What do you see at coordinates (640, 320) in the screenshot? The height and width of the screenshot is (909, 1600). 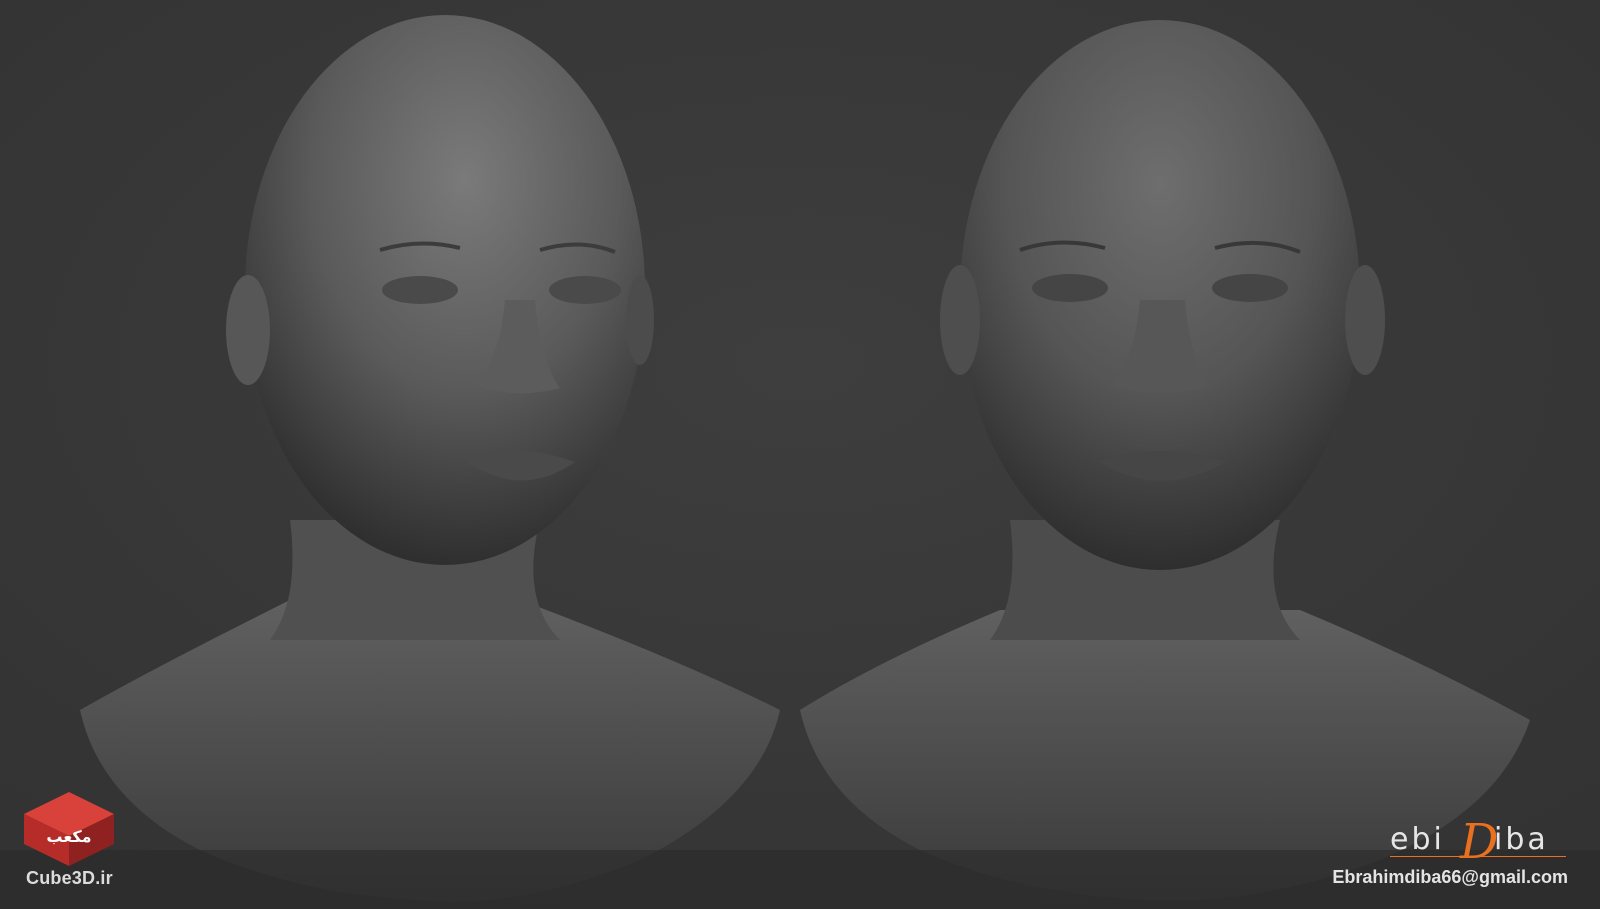 I see `left-ear-right` at bounding box center [640, 320].